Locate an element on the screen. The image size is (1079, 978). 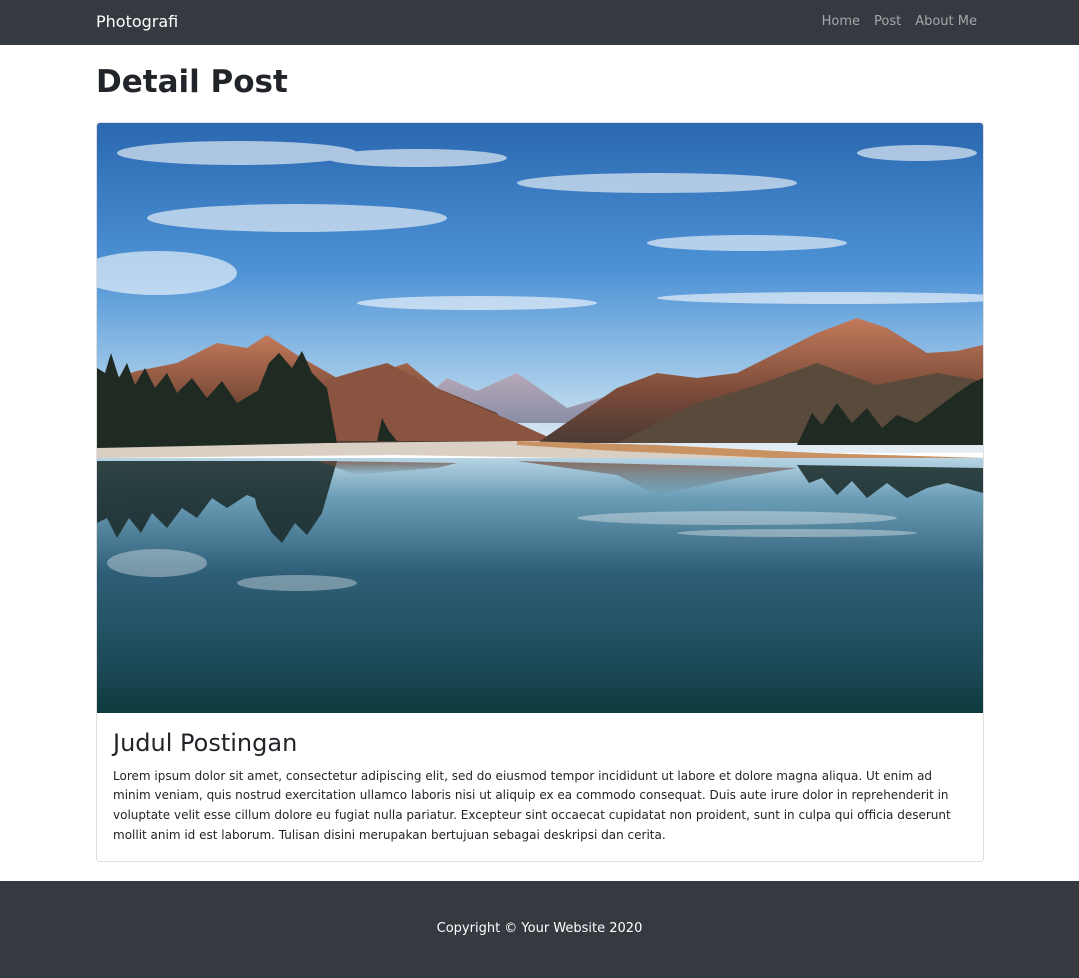
nav-link-about-me: About Me is located at coordinates (946, 21).